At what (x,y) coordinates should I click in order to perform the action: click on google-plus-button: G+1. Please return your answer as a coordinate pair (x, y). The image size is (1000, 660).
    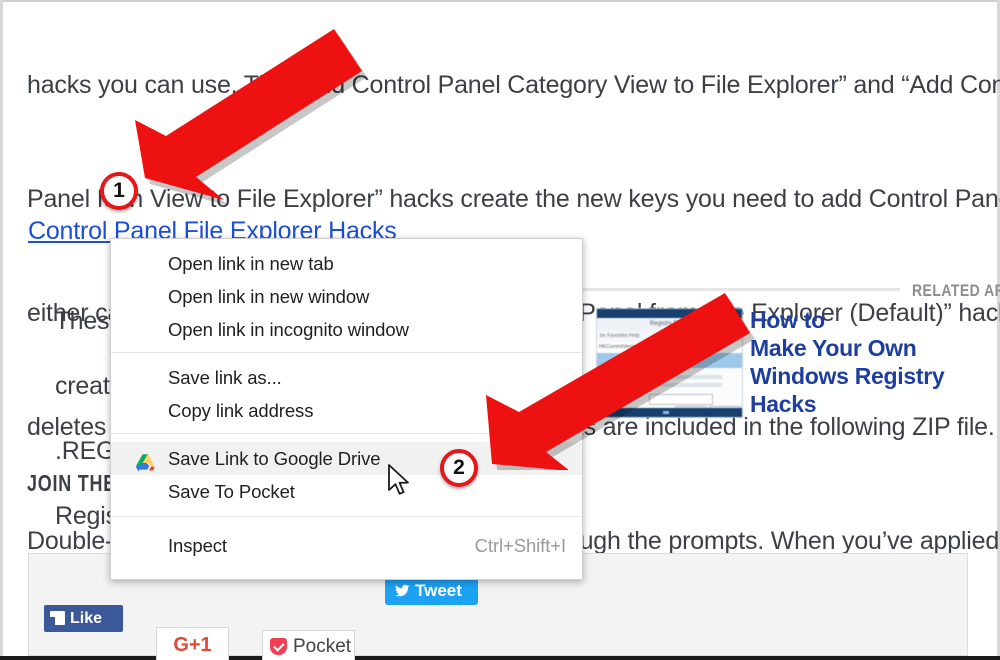
    Looking at the image, I should click on (192, 643).